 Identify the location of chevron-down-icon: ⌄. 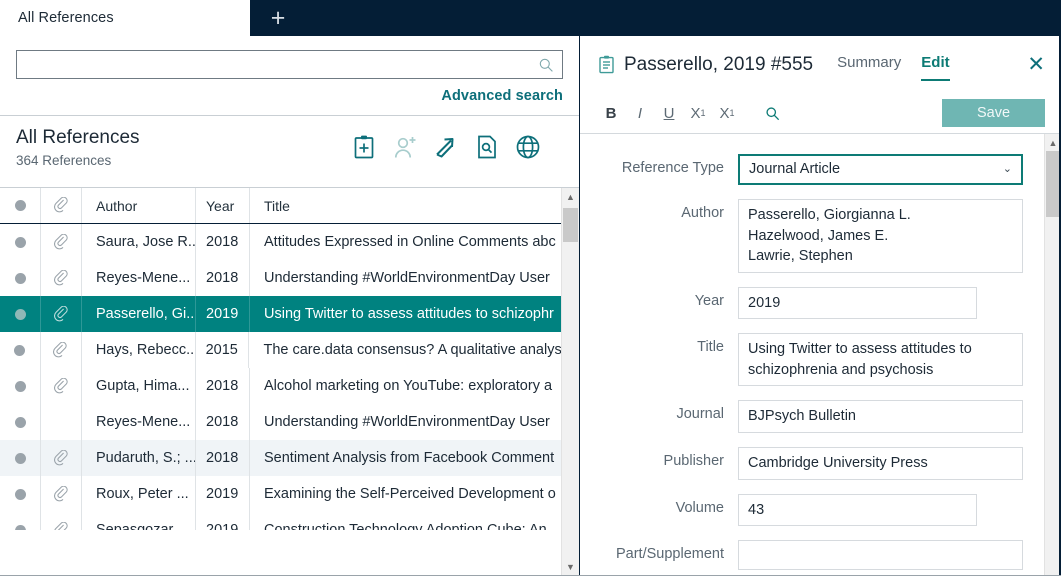
(1007, 170).